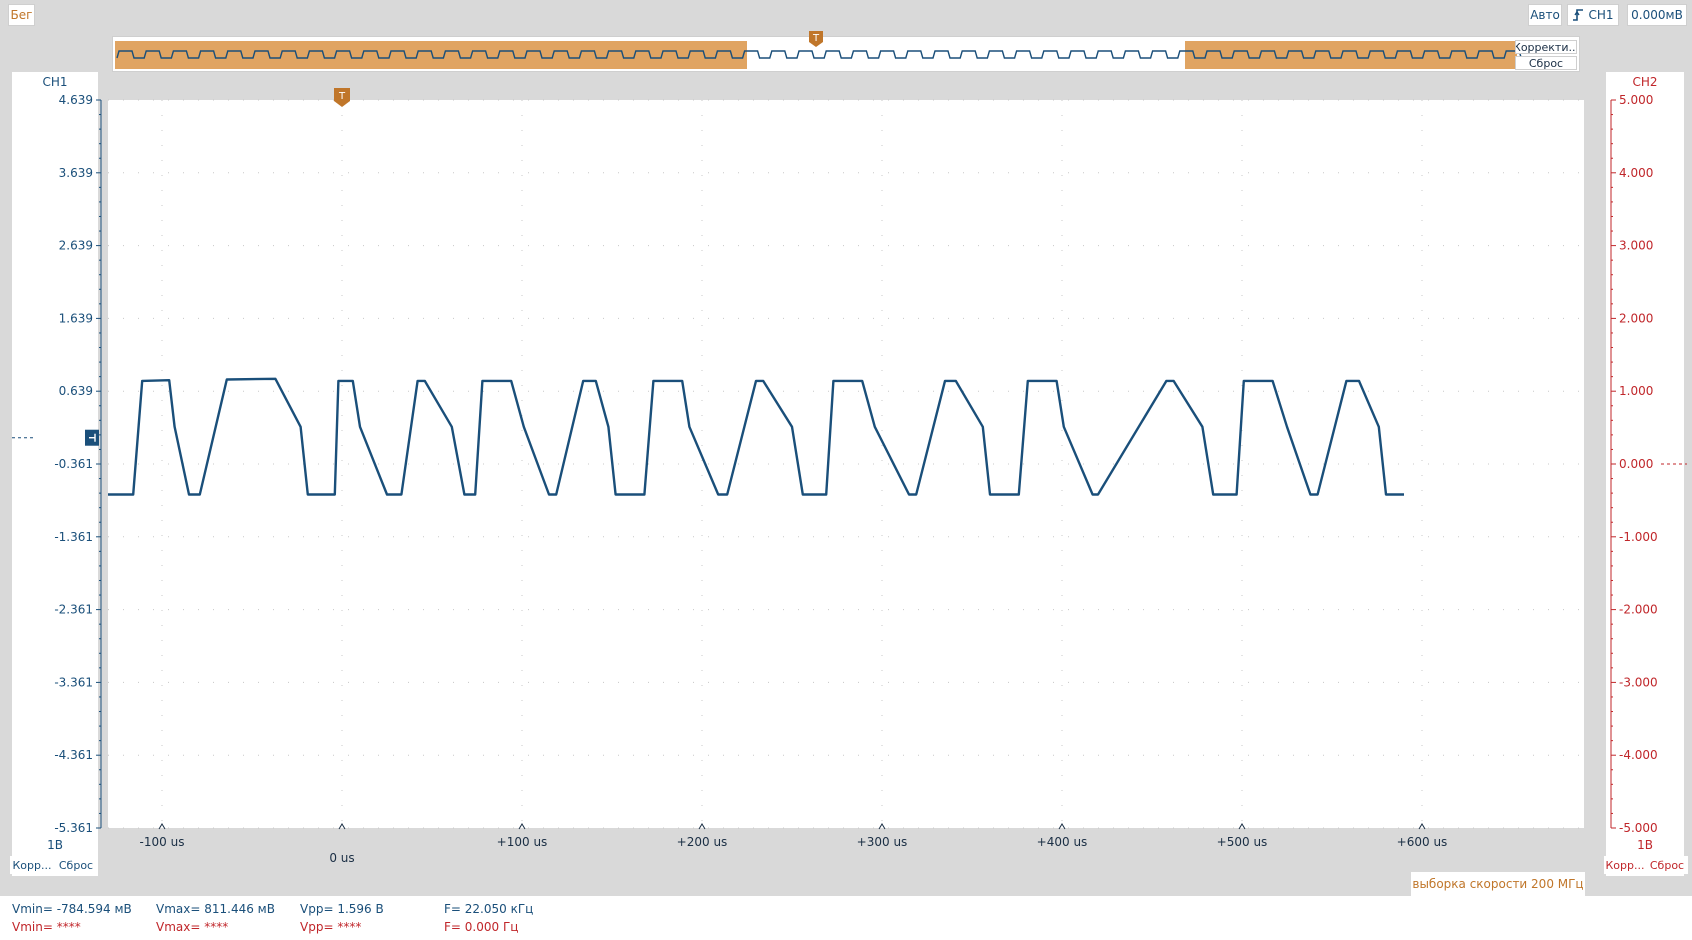 The width and height of the screenshot is (1692, 940). What do you see at coordinates (1422, 842) in the screenshot?
I see `time-label-7: +600 us` at bounding box center [1422, 842].